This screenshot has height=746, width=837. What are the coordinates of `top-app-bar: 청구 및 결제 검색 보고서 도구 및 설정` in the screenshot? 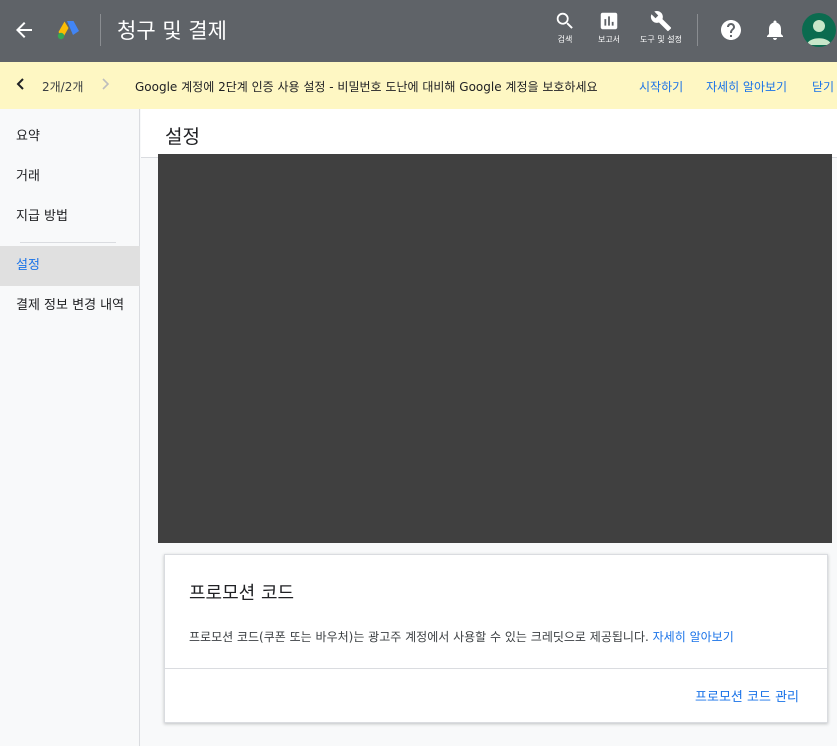 It's located at (418, 31).